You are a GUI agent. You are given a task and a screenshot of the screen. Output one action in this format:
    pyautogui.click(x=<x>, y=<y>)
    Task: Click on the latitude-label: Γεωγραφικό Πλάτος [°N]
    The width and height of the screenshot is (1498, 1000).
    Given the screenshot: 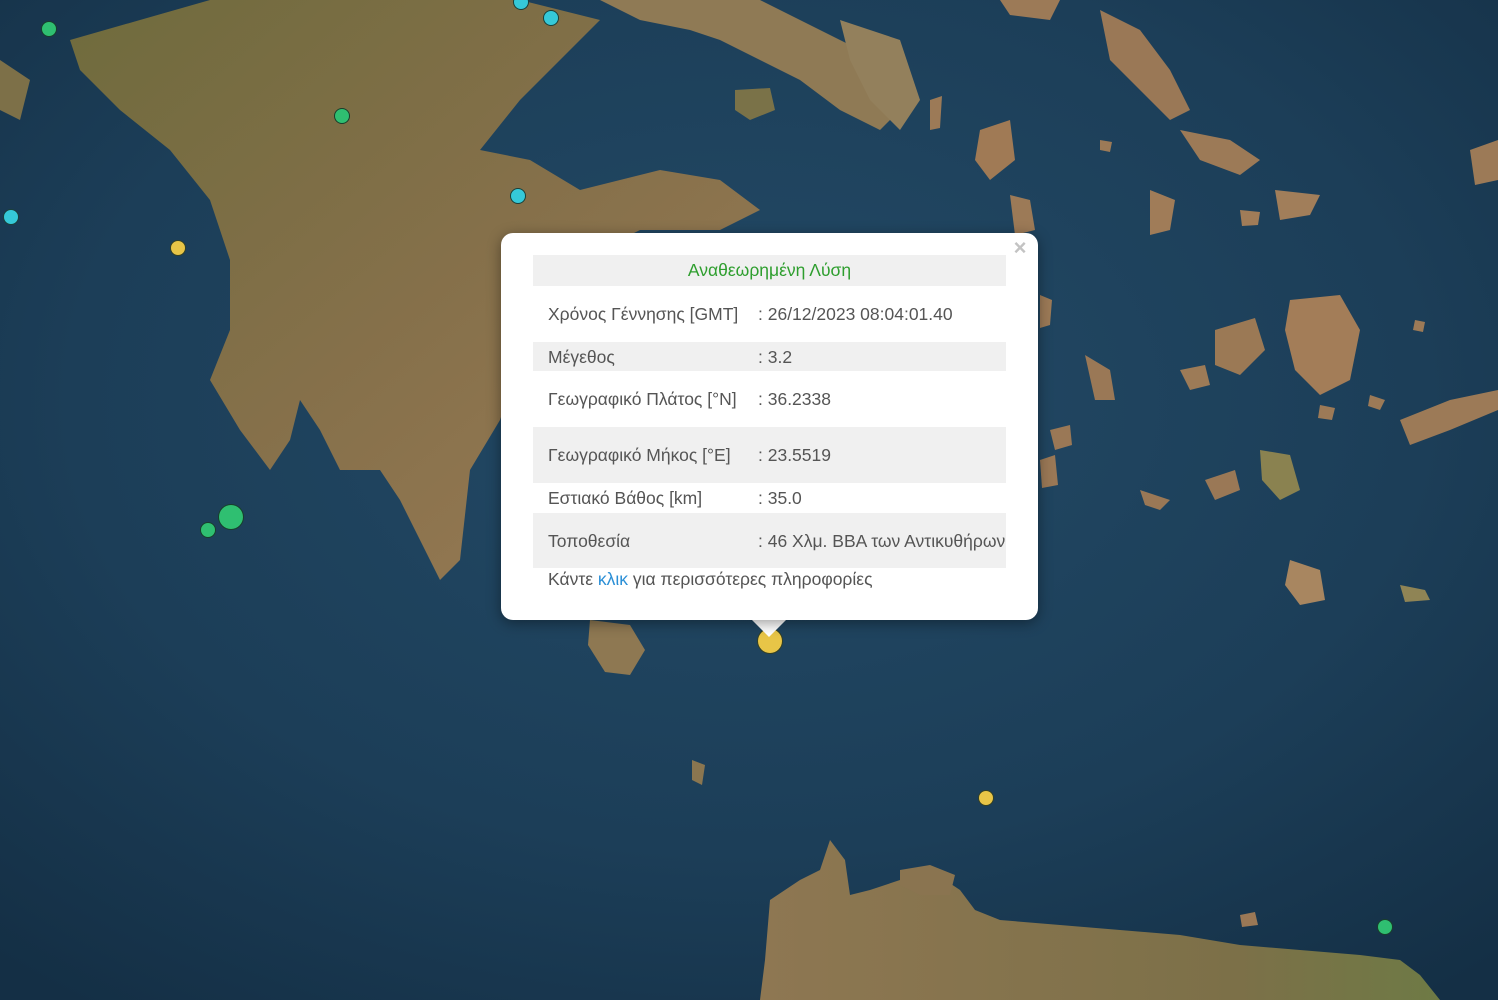 What is the action you would take?
    pyautogui.click(x=642, y=399)
    